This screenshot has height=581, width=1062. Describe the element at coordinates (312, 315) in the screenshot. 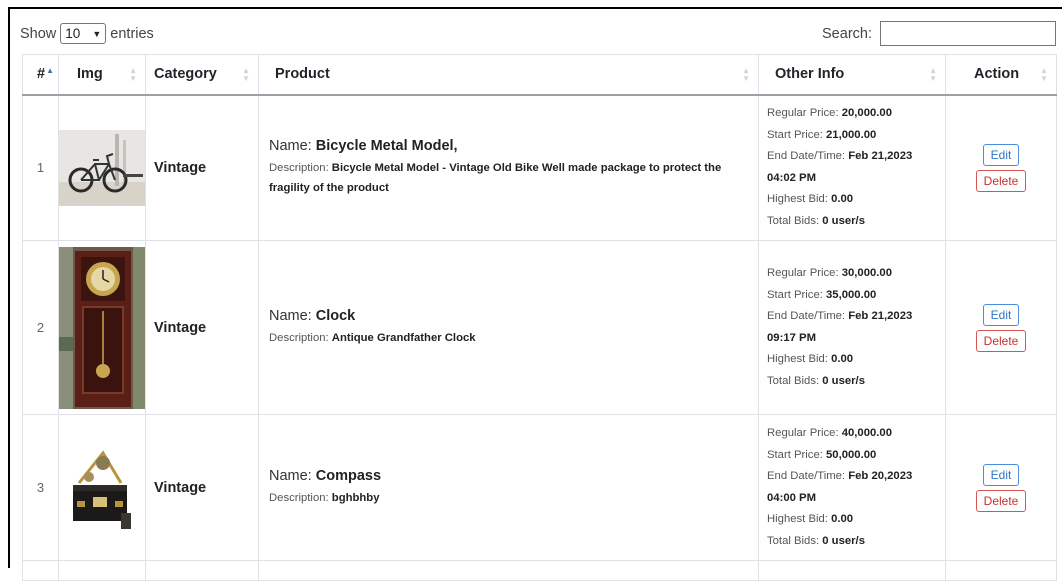

I see `product-name-line: Name: Clock` at that location.